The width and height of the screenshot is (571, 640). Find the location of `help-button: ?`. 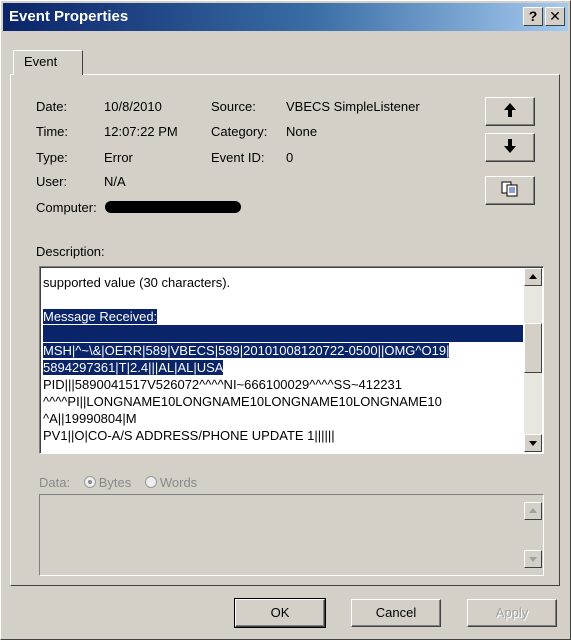

help-button: ? is located at coordinates (533, 16).